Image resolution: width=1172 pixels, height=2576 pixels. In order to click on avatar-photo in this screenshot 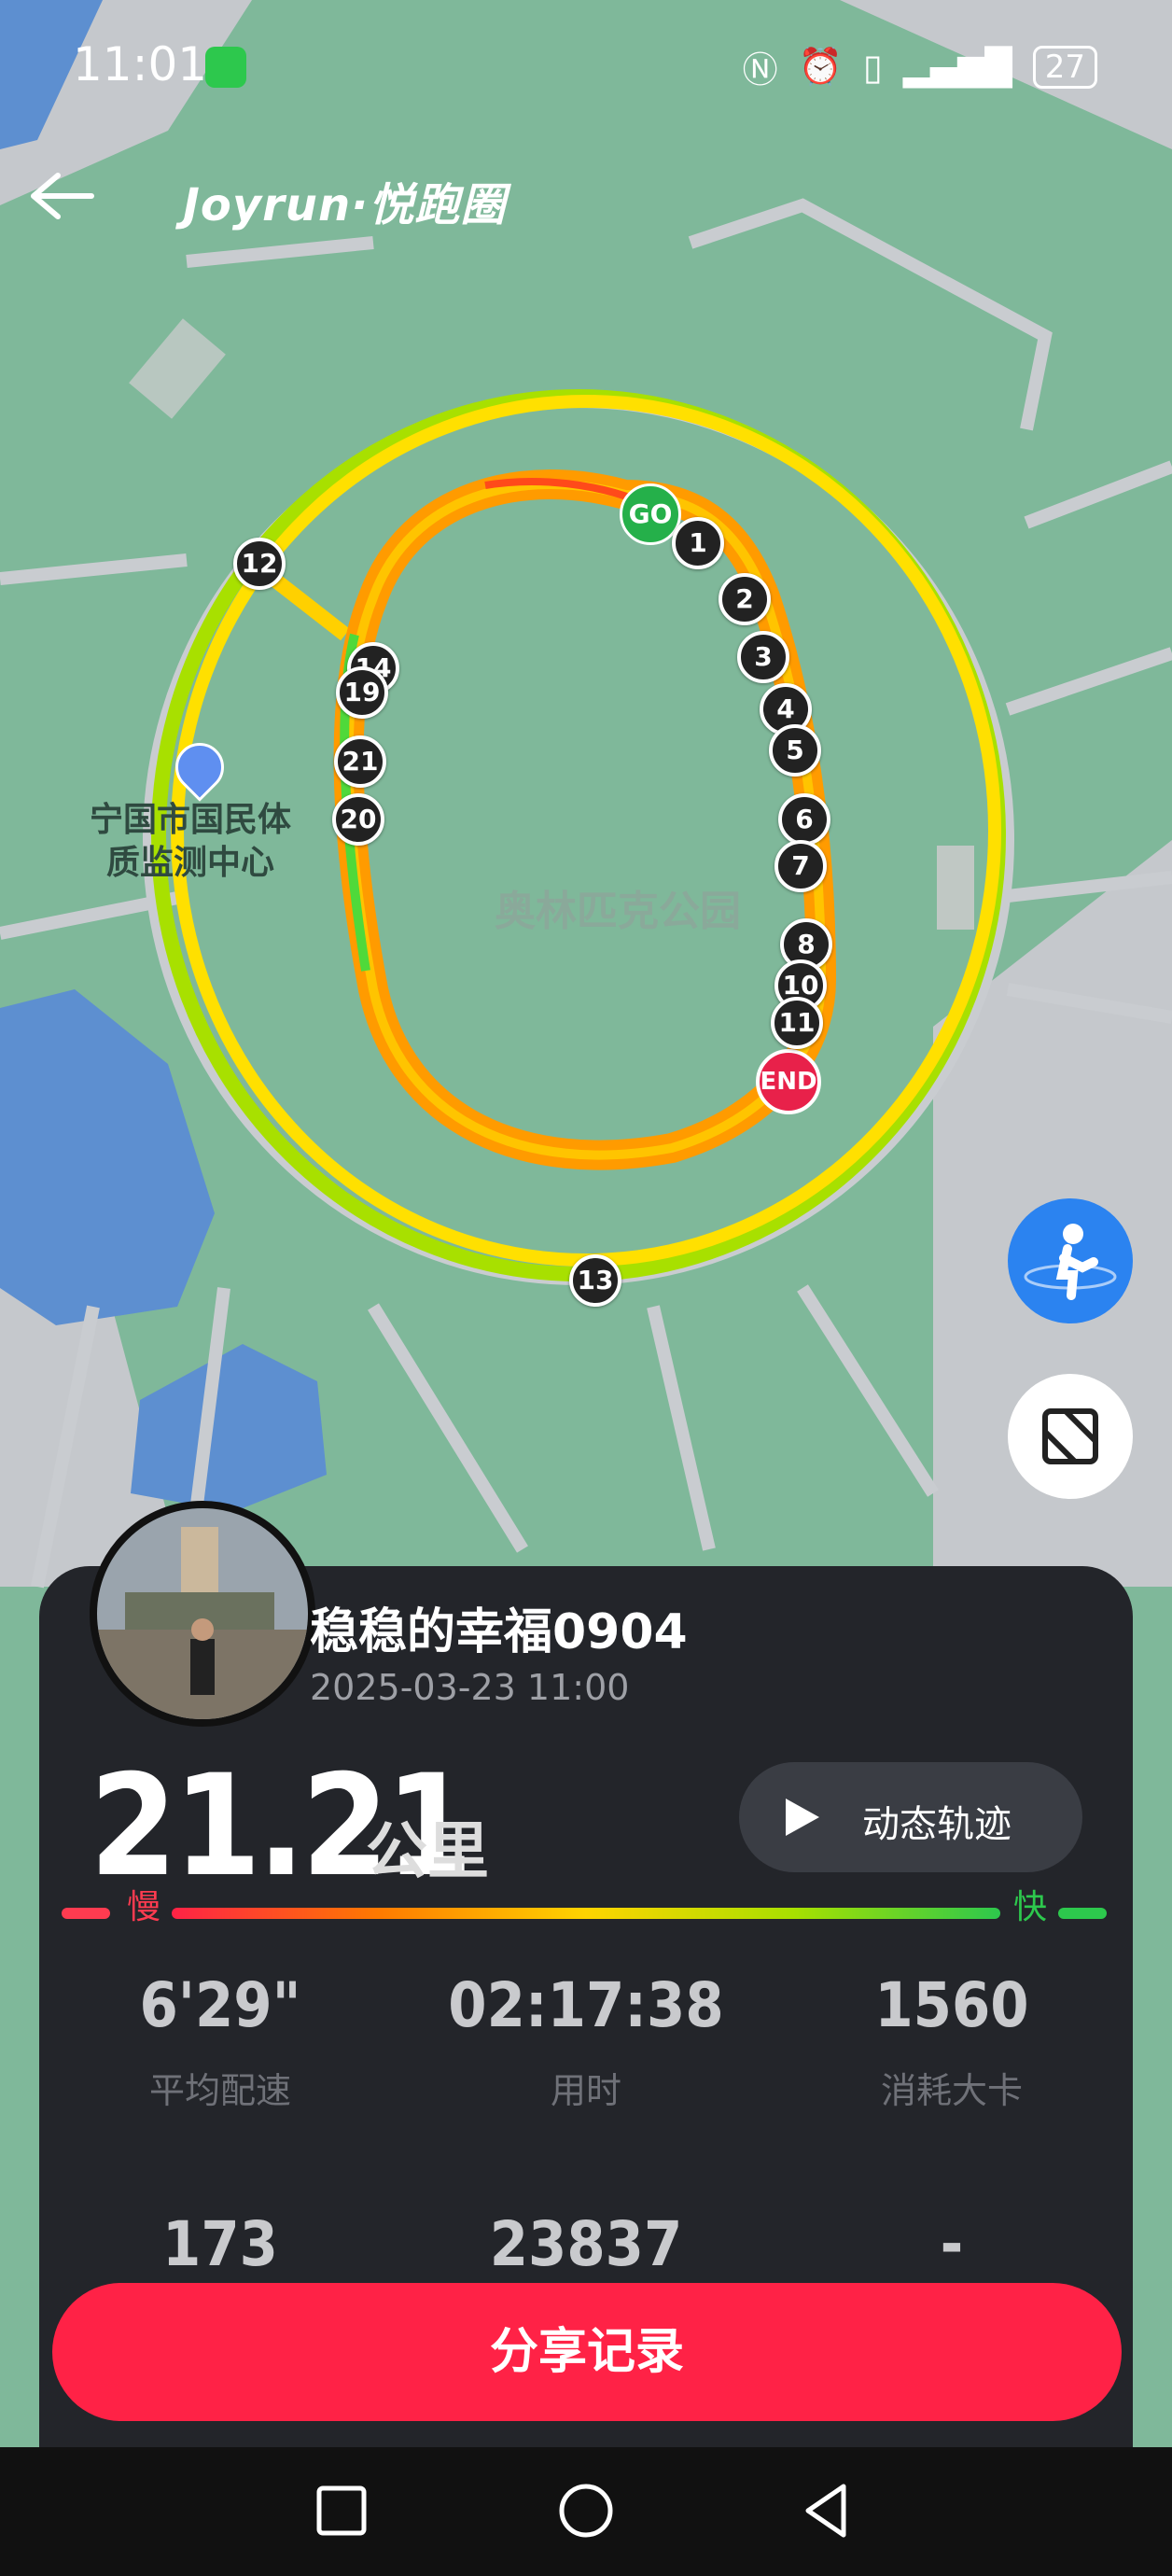, I will do `click(202, 1613)`.